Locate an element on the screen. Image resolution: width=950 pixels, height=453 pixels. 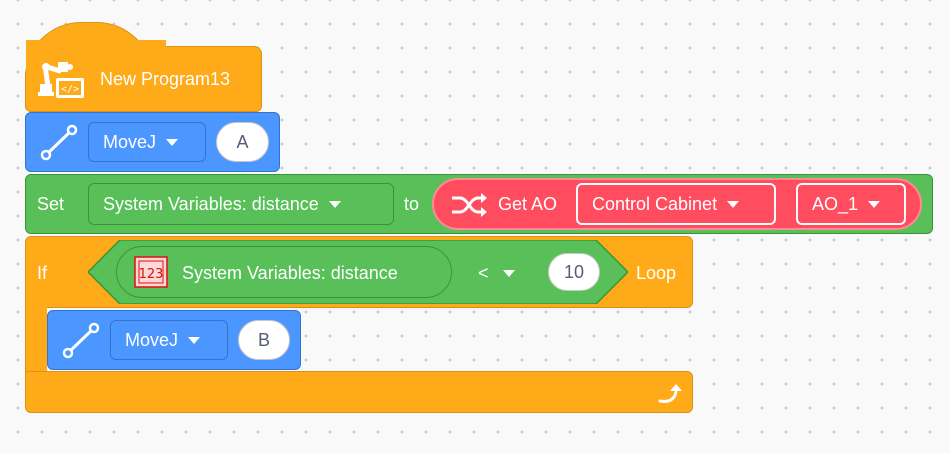
movej-a-dropdown-label: MoveJ is located at coordinates (130, 141).